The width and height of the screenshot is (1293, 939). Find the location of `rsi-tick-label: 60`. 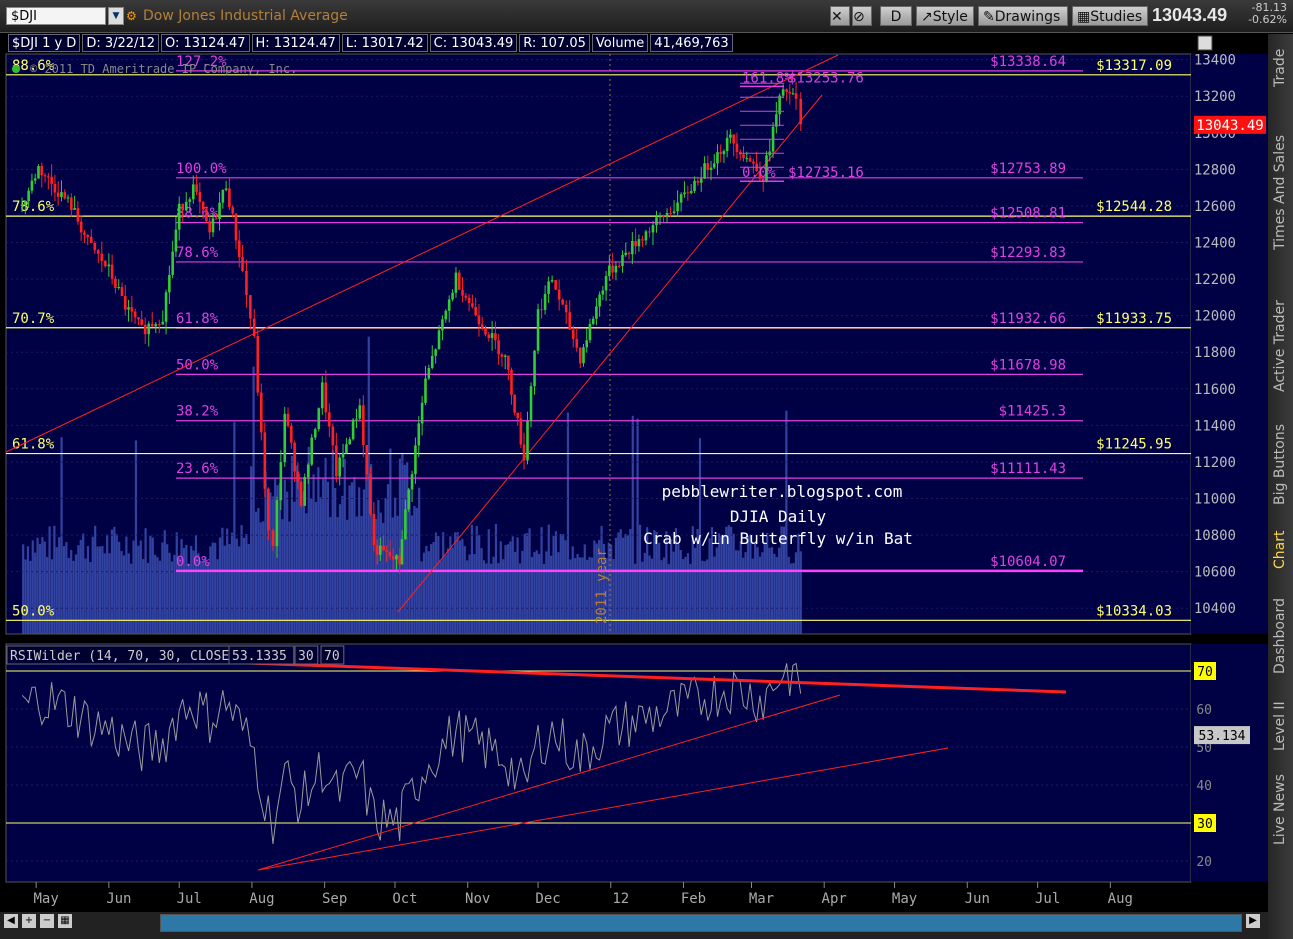

rsi-tick-label: 60 is located at coordinates (1204, 710).